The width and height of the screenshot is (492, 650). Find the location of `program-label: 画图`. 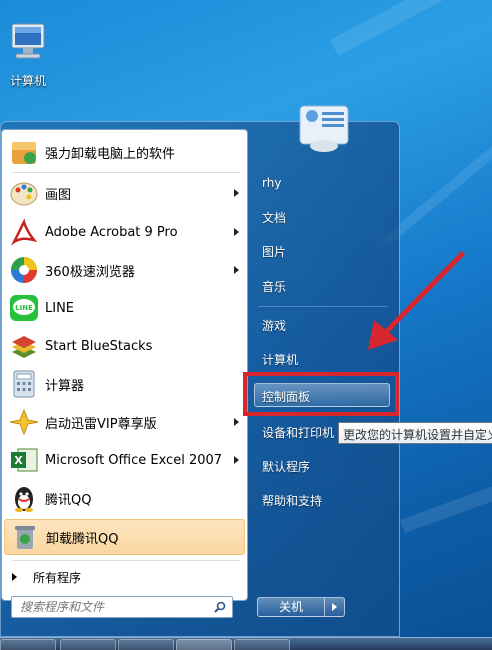

program-label: 画图 is located at coordinates (58, 195).